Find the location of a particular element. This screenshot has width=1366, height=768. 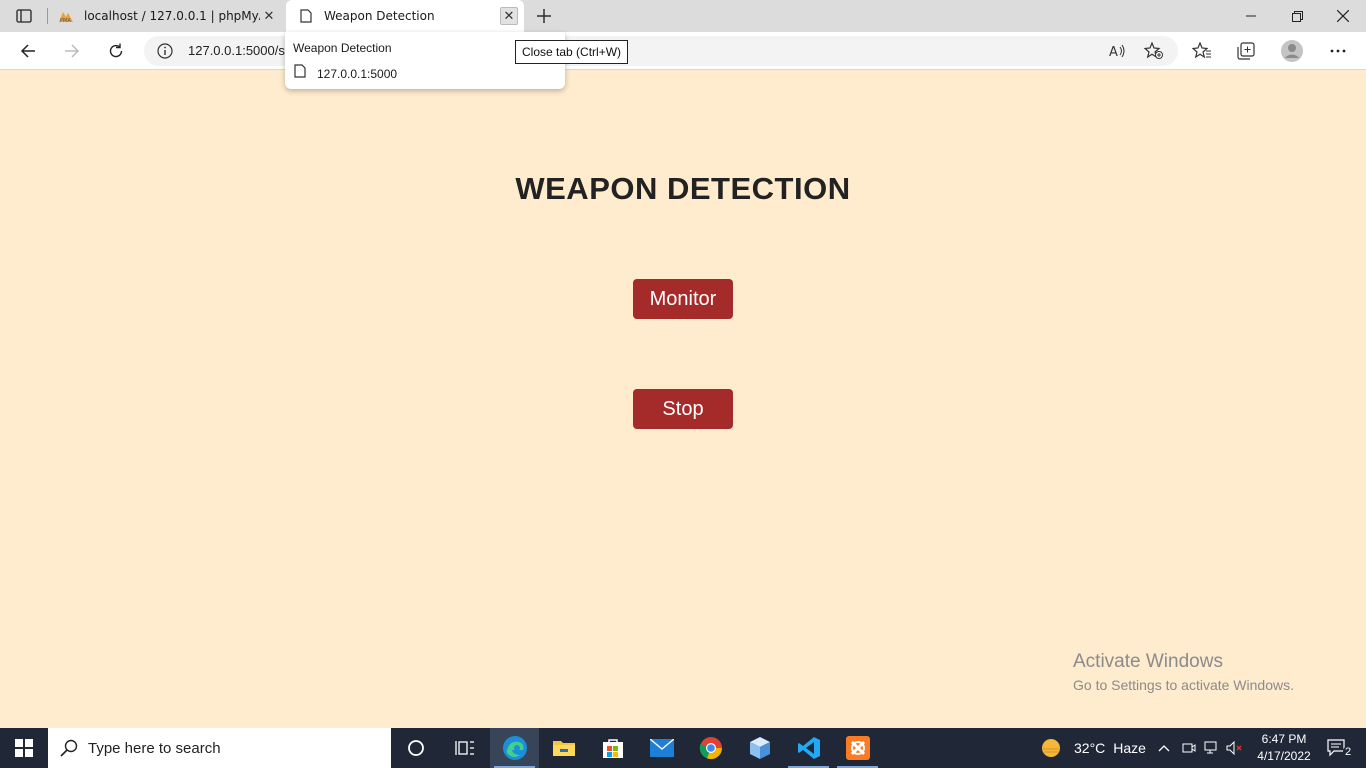

phpmyadmin-icon: PMA is located at coordinates (66, 16).